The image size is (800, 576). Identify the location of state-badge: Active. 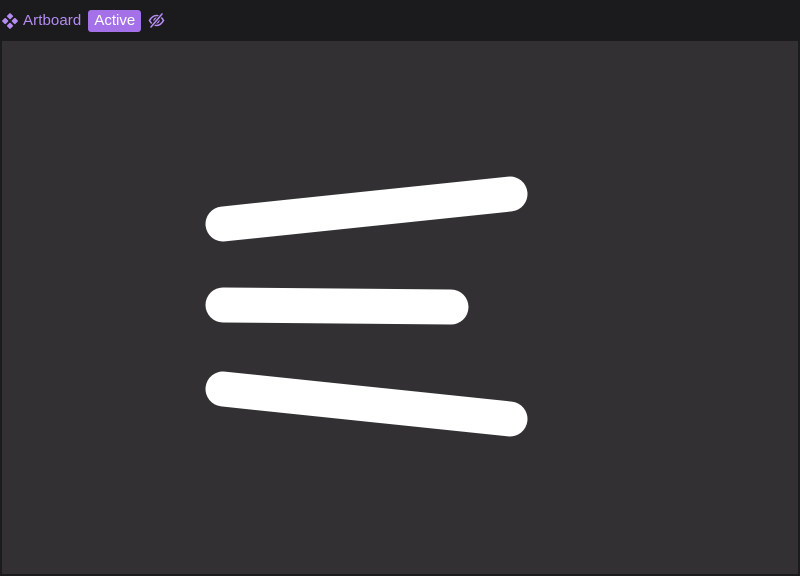
(115, 20).